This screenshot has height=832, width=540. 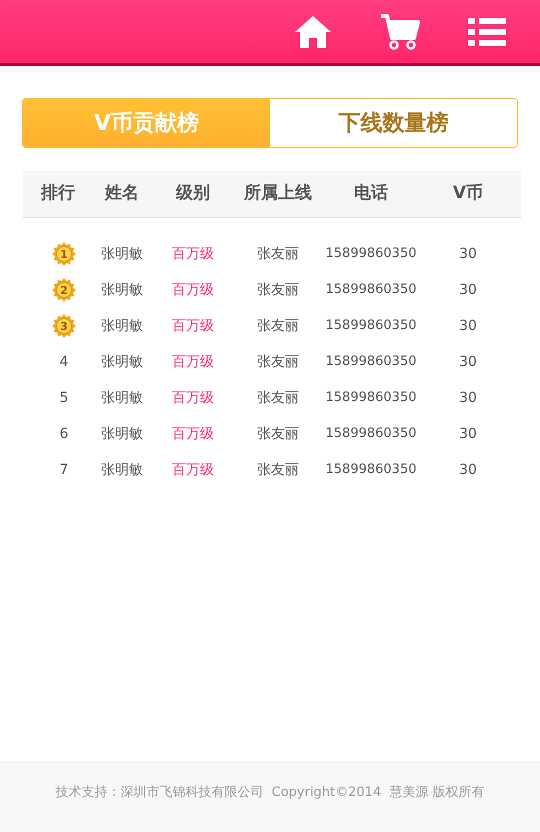 I want to click on column-header: 电话, so click(x=371, y=194).